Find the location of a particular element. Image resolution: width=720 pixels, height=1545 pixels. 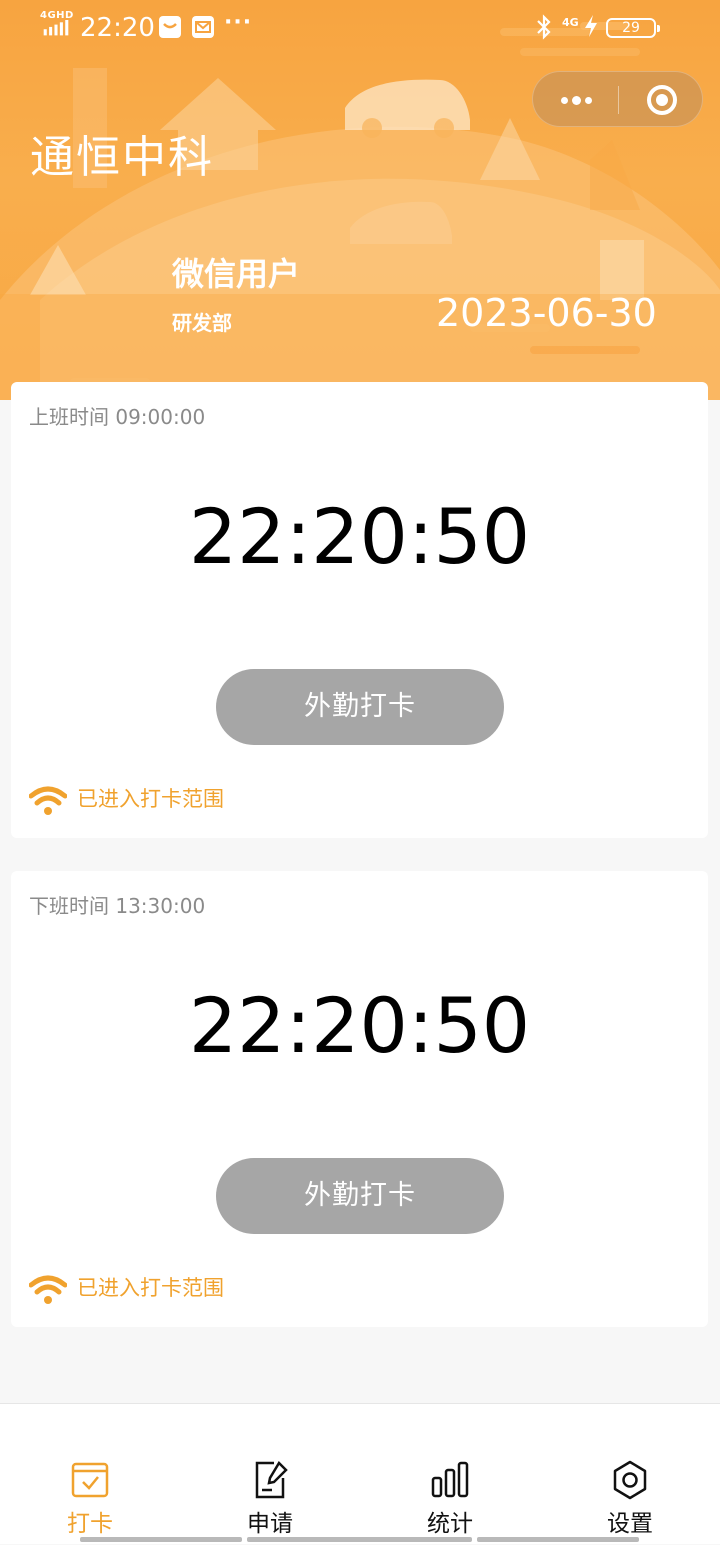

status-time: 22:20 is located at coordinates (117, 28).